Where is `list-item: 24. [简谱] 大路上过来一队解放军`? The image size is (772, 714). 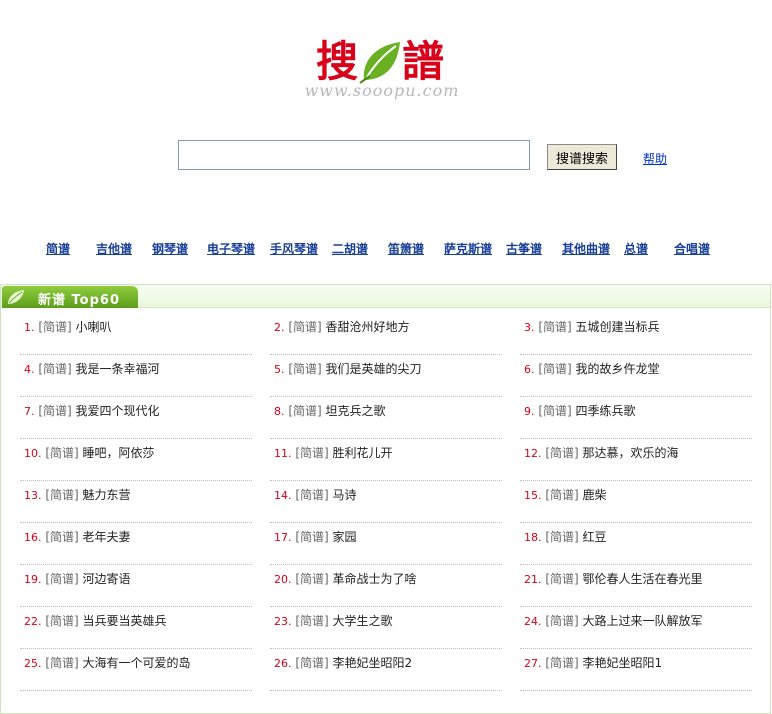
list-item: 24. [简谱] 大路上过来一队解放军 is located at coordinates (636, 628).